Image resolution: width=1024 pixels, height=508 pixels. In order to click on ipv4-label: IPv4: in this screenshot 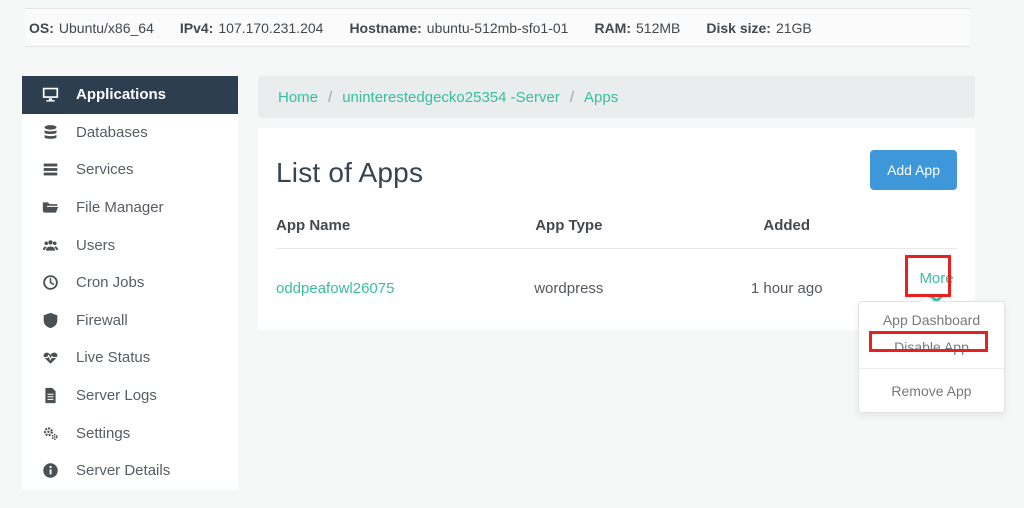, I will do `click(196, 27)`.